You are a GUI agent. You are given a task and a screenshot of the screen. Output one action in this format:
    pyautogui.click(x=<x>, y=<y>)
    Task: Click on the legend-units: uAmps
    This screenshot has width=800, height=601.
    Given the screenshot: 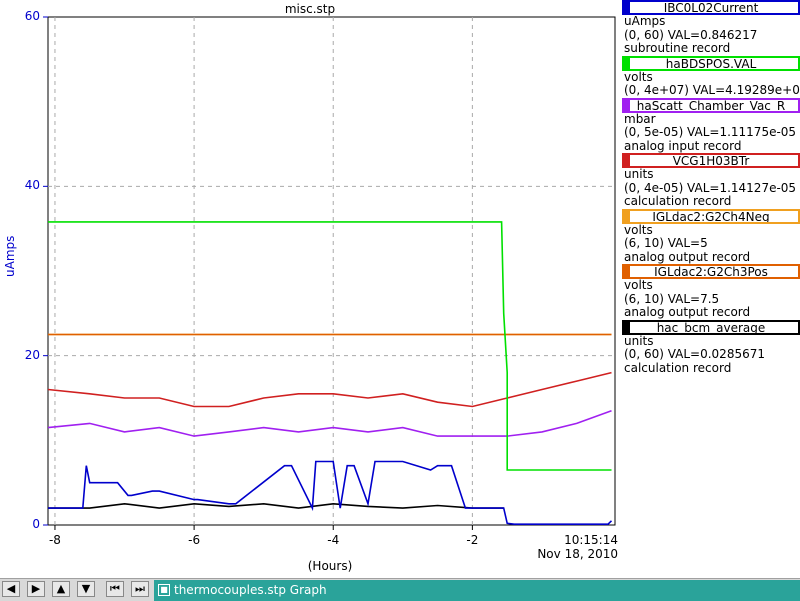 What is the action you would take?
    pyautogui.click(x=645, y=21)
    